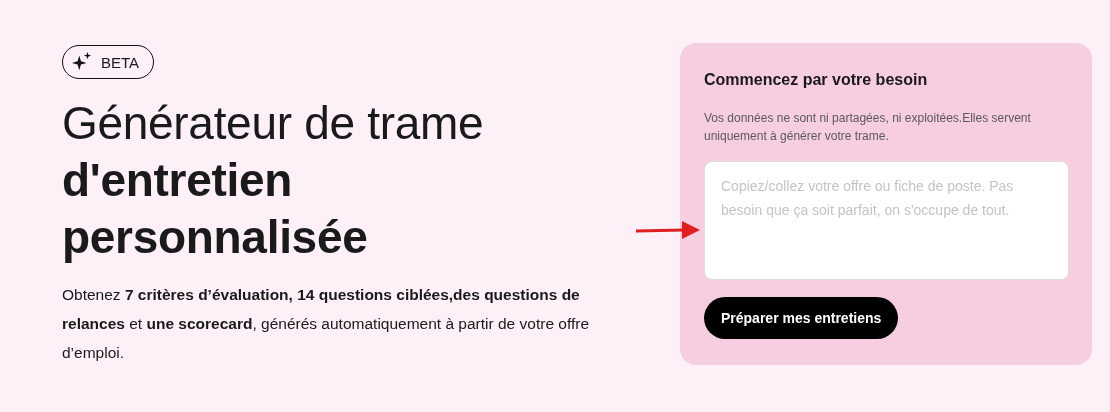  What do you see at coordinates (886, 220) in the screenshot?
I see `job-description-field: Copiez/collez votre offre ou fiche de poste. Pas besoin que ça soit parfait, on s'occupe de tout.` at bounding box center [886, 220].